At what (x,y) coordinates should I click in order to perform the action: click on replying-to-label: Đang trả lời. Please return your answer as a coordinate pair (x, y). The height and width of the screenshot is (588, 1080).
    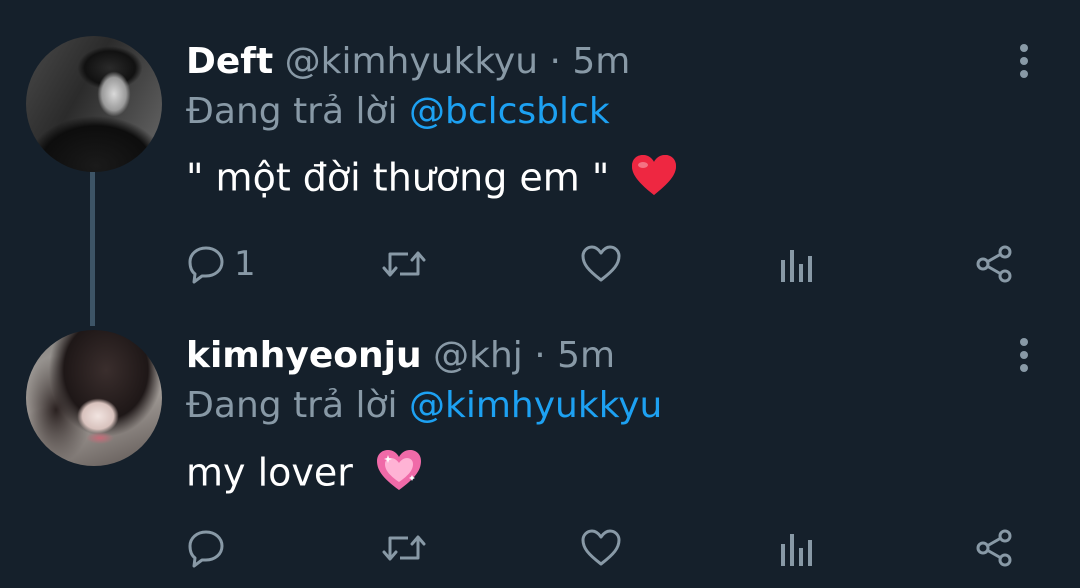
    Looking at the image, I should click on (292, 405).